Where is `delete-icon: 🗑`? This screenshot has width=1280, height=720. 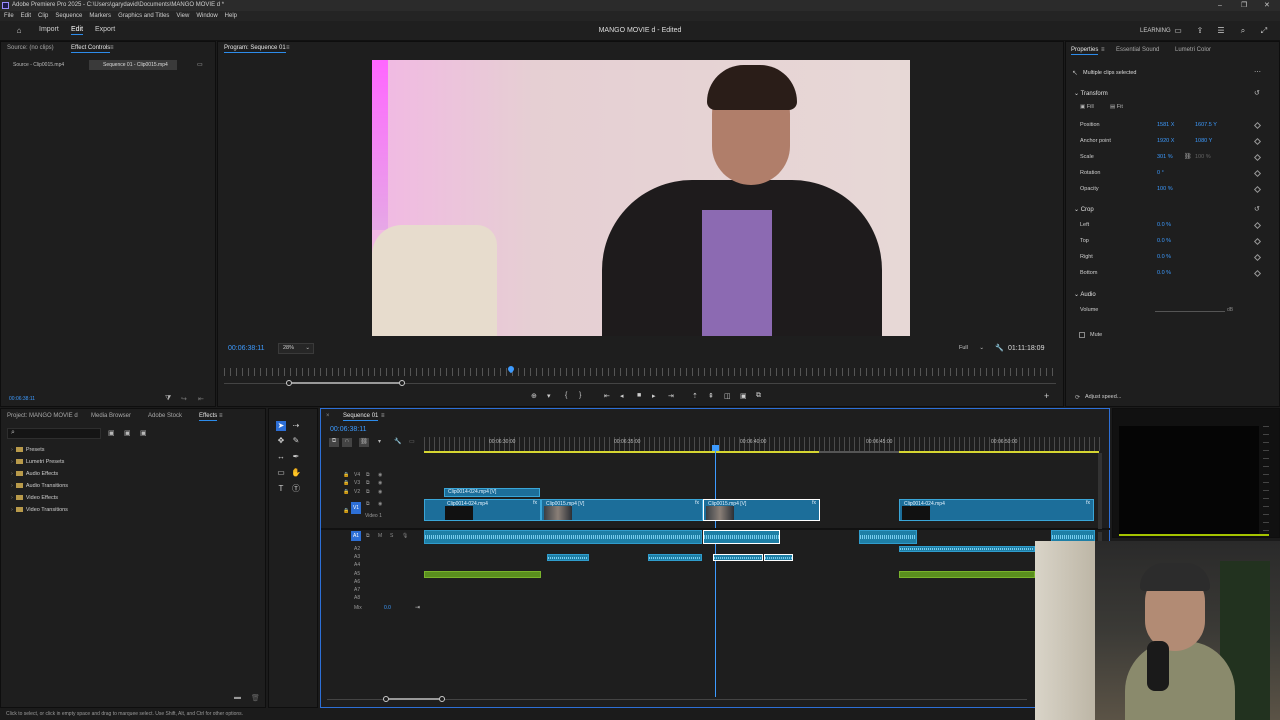 delete-icon: 🗑 is located at coordinates (255, 698).